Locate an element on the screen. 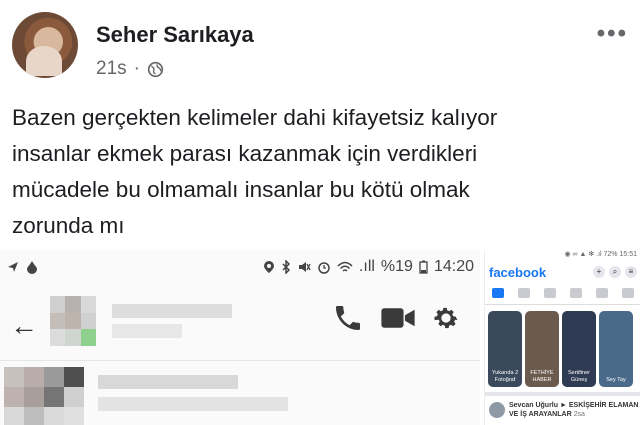 This screenshot has width=640, height=425. home-tab-icon is located at coordinates (498, 293).